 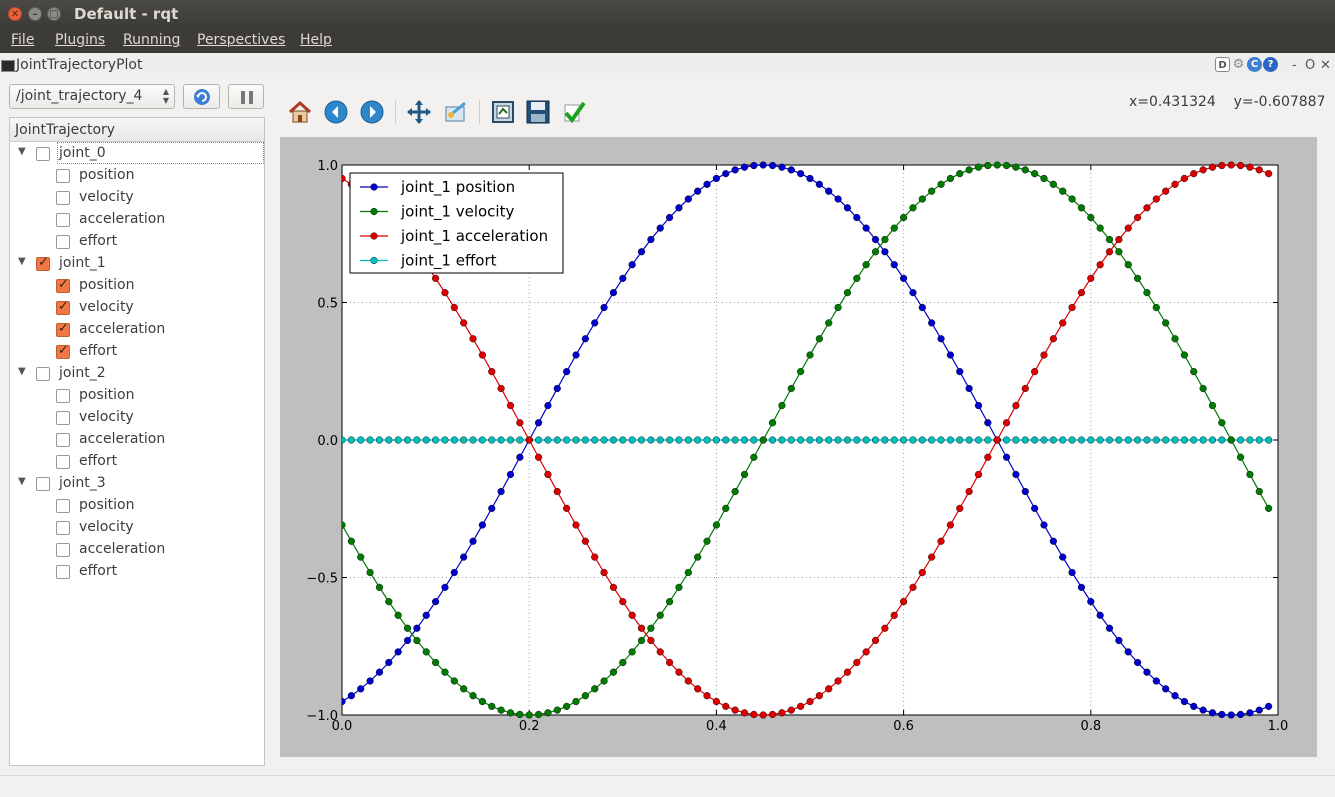 What do you see at coordinates (137, 440) in the screenshot?
I see `tree-field-joint_2-acceleration: acceleration` at bounding box center [137, 440].